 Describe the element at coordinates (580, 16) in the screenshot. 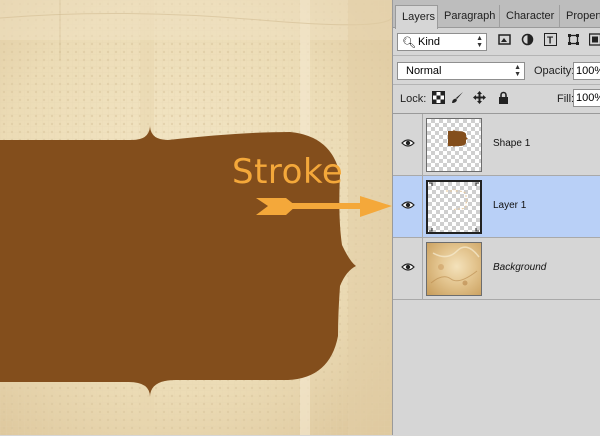

I see `tab-properties: Propert` at that location.